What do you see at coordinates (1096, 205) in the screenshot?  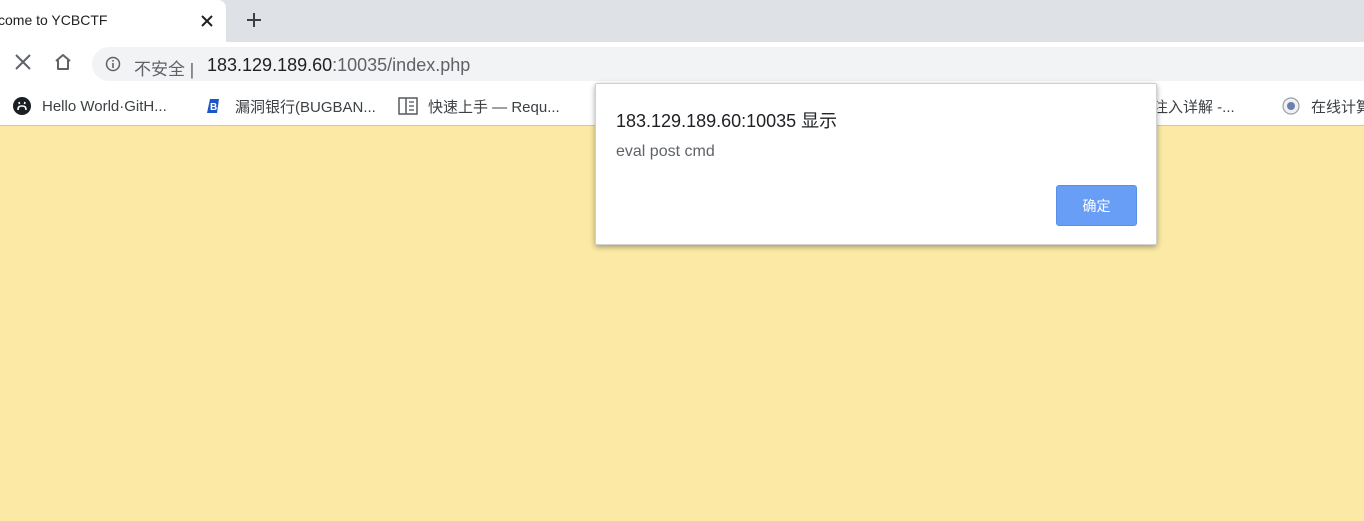 I see `ok-button: 确定` at bounding box center [1096, 205].